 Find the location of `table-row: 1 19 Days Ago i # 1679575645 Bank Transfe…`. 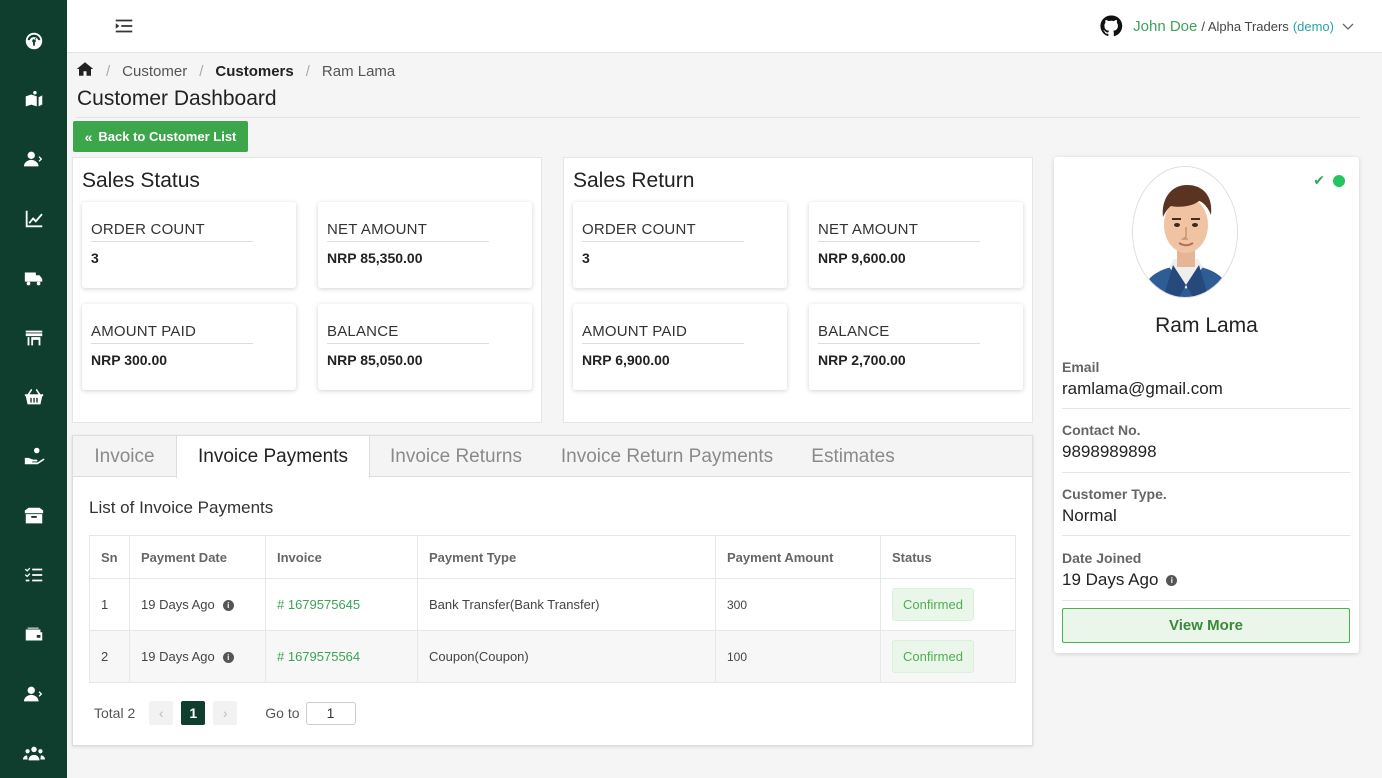

table-row: 1 19 Days Ago i # 1679575645 Bank Transfe… is located at coordinates (552, 604).